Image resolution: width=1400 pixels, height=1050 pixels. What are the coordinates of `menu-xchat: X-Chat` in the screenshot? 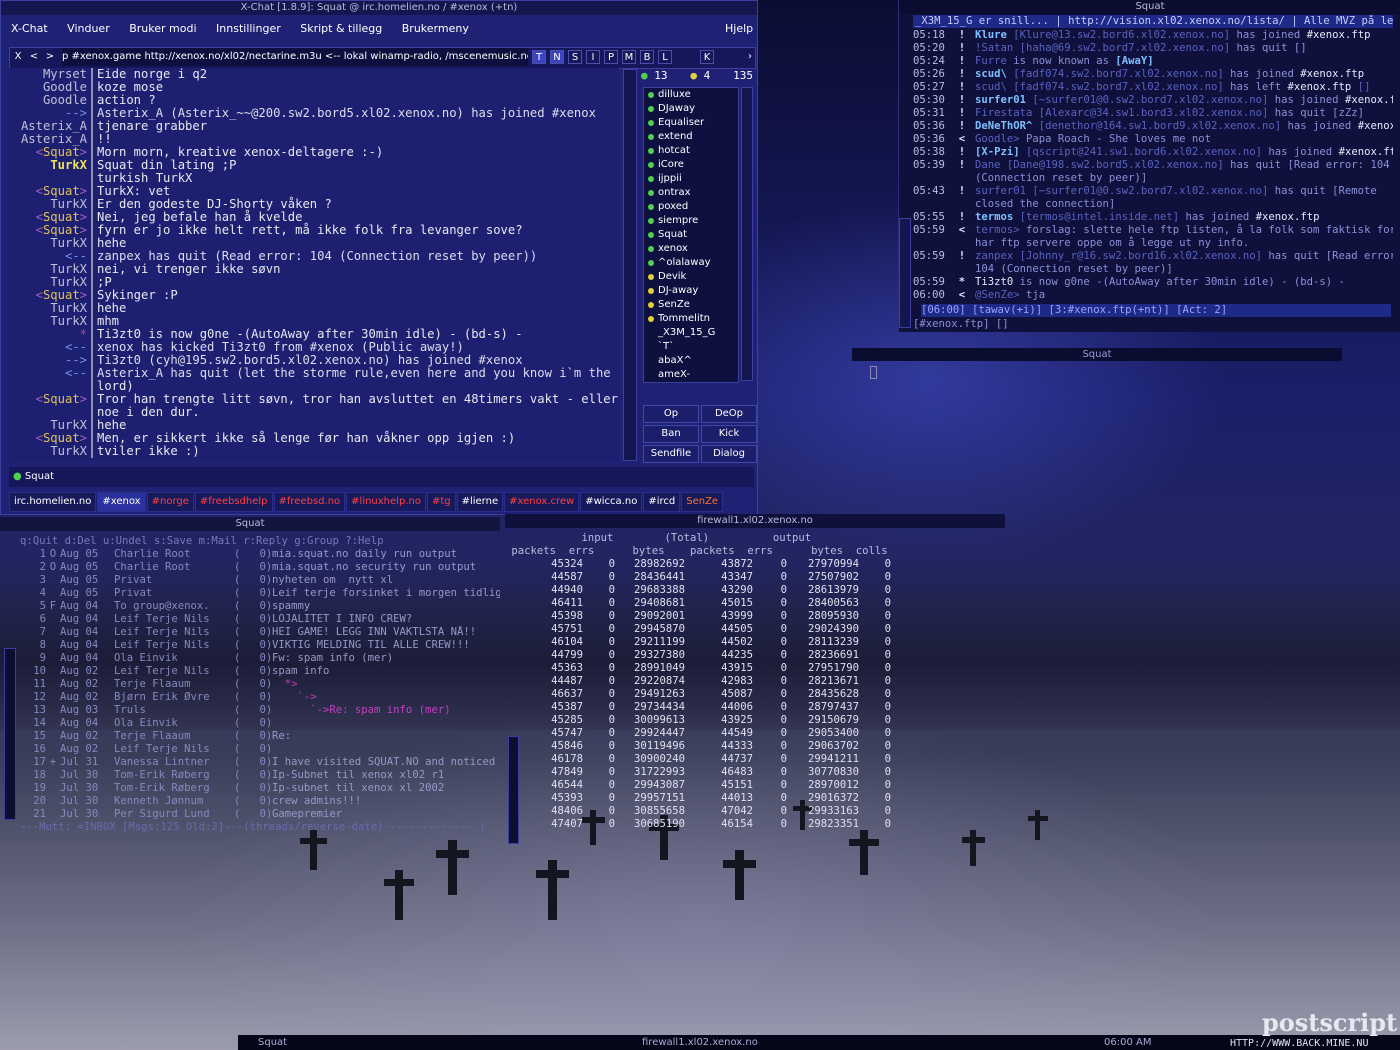 It's located at (29, 28).